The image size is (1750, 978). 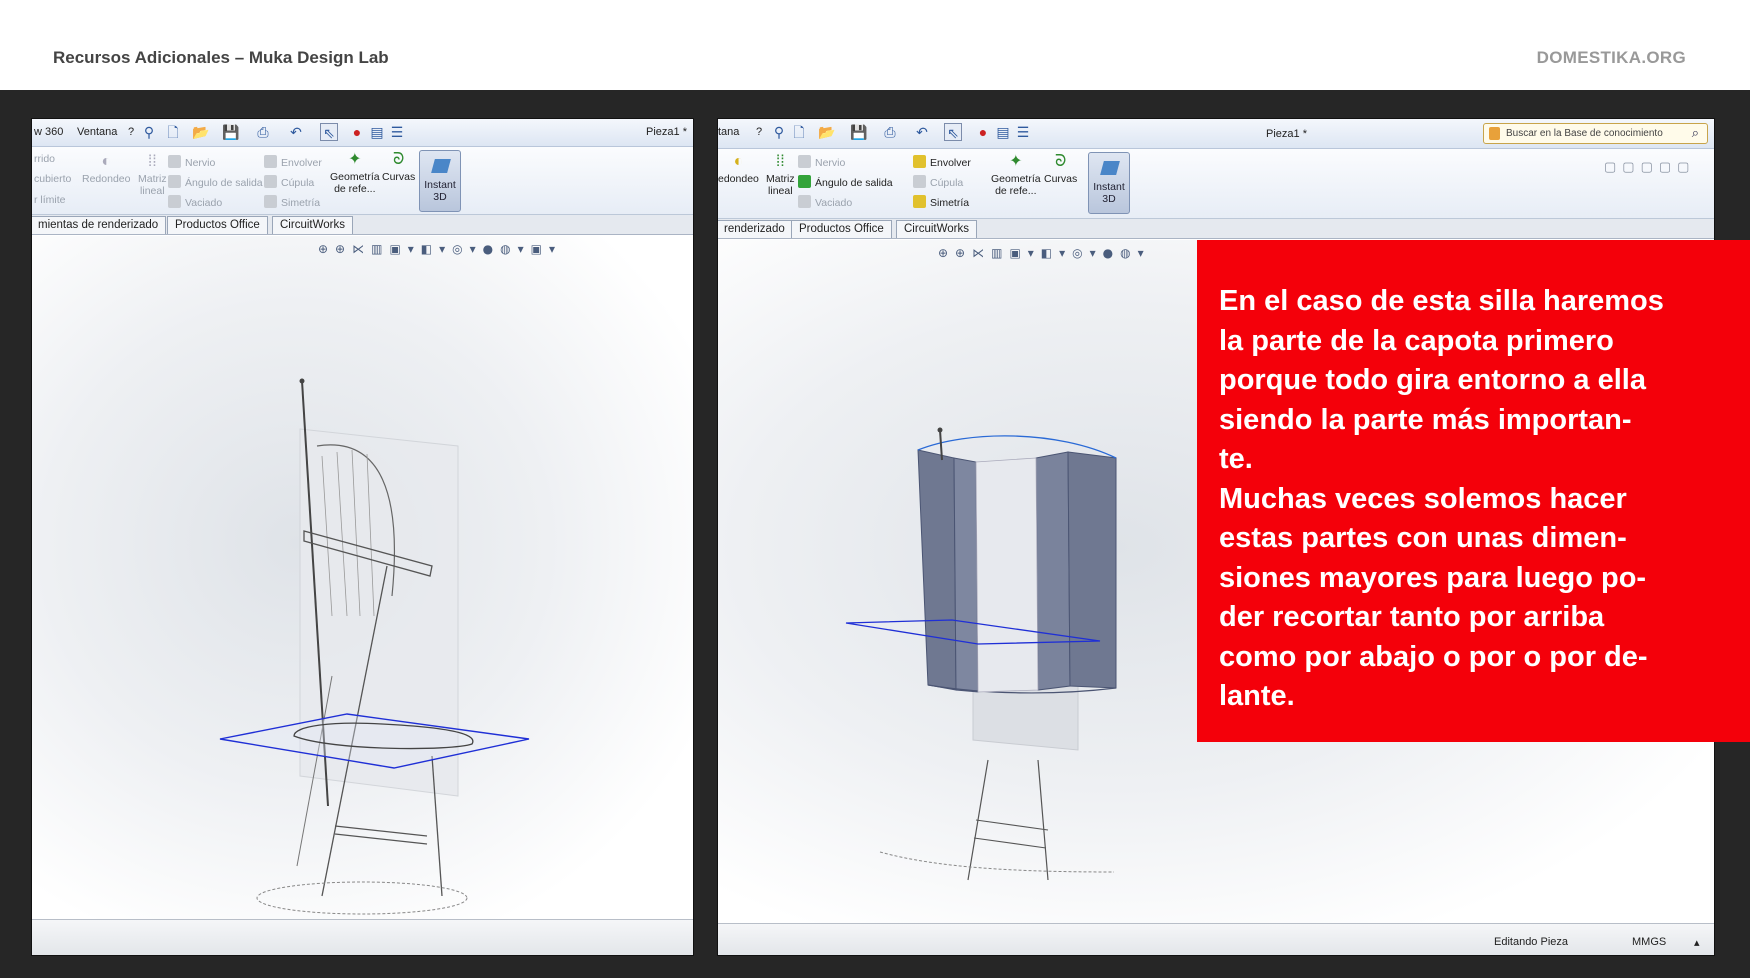 What do you see at coordinates (1611, 58) in the screenshot?
I see `brand-logo: DOMESTIKA.ORG` at bounding box center [1611, 58].